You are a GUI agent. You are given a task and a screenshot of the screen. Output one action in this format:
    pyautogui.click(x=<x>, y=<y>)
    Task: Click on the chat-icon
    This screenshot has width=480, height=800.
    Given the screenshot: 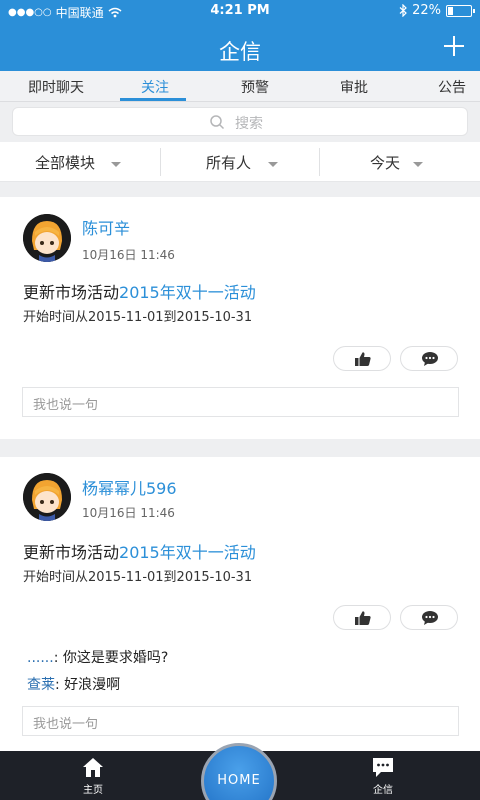 What is the action you would take?
    pyautogui.click(x=383, y=767)
    